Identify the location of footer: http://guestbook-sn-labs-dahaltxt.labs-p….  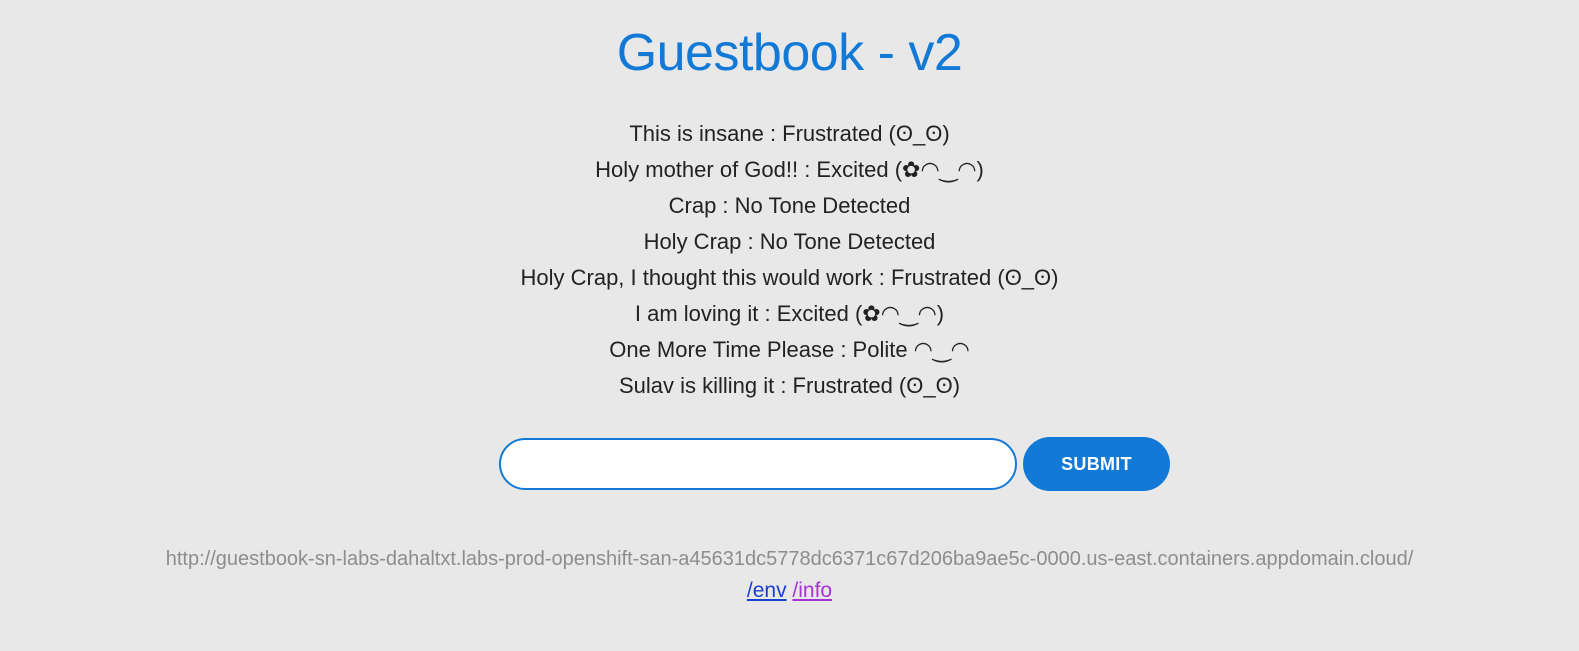
(789, 575).